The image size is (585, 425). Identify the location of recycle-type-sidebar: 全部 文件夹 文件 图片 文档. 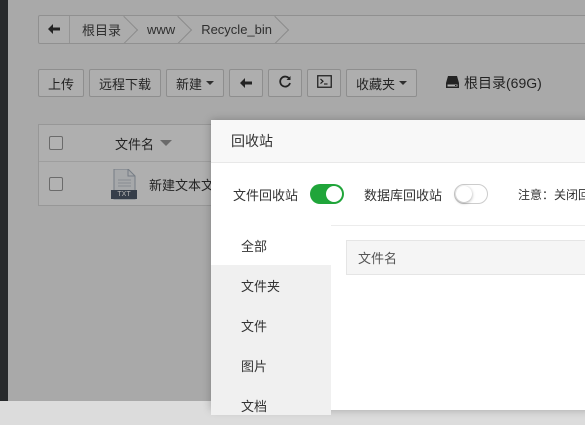
(271, 320).